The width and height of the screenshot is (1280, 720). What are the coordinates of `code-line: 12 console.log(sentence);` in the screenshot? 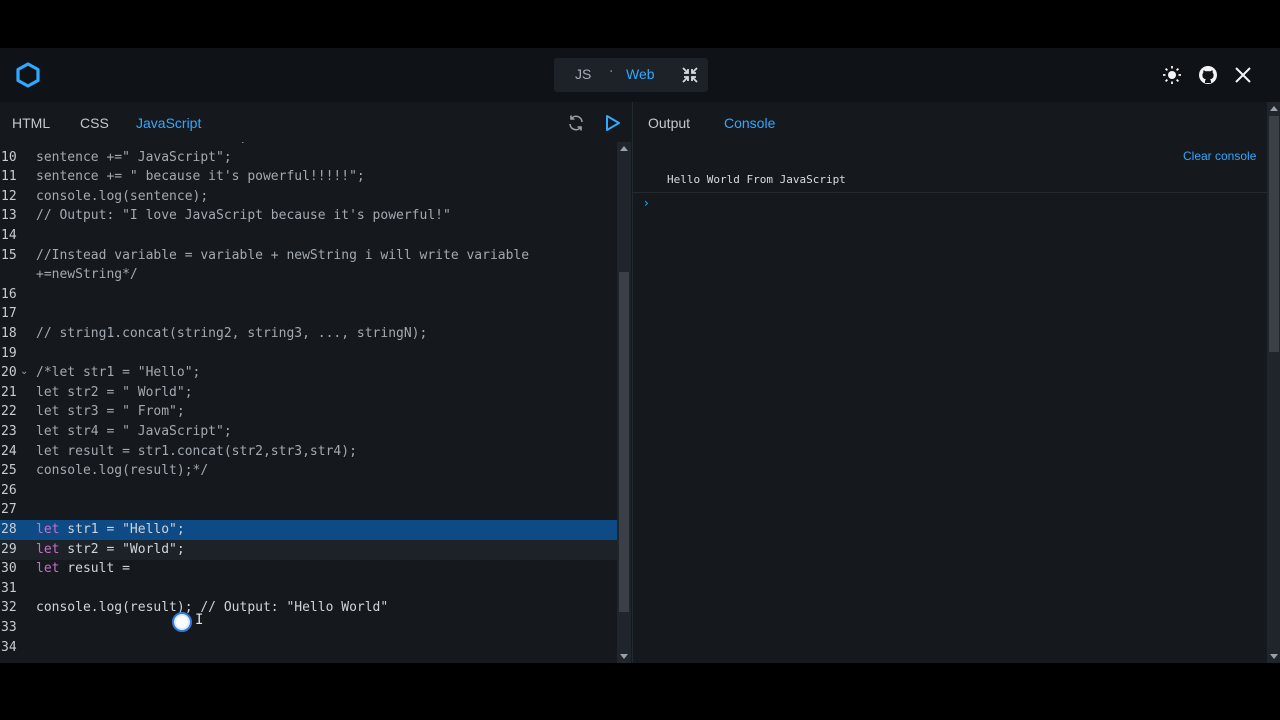 It's located at (308, 197).